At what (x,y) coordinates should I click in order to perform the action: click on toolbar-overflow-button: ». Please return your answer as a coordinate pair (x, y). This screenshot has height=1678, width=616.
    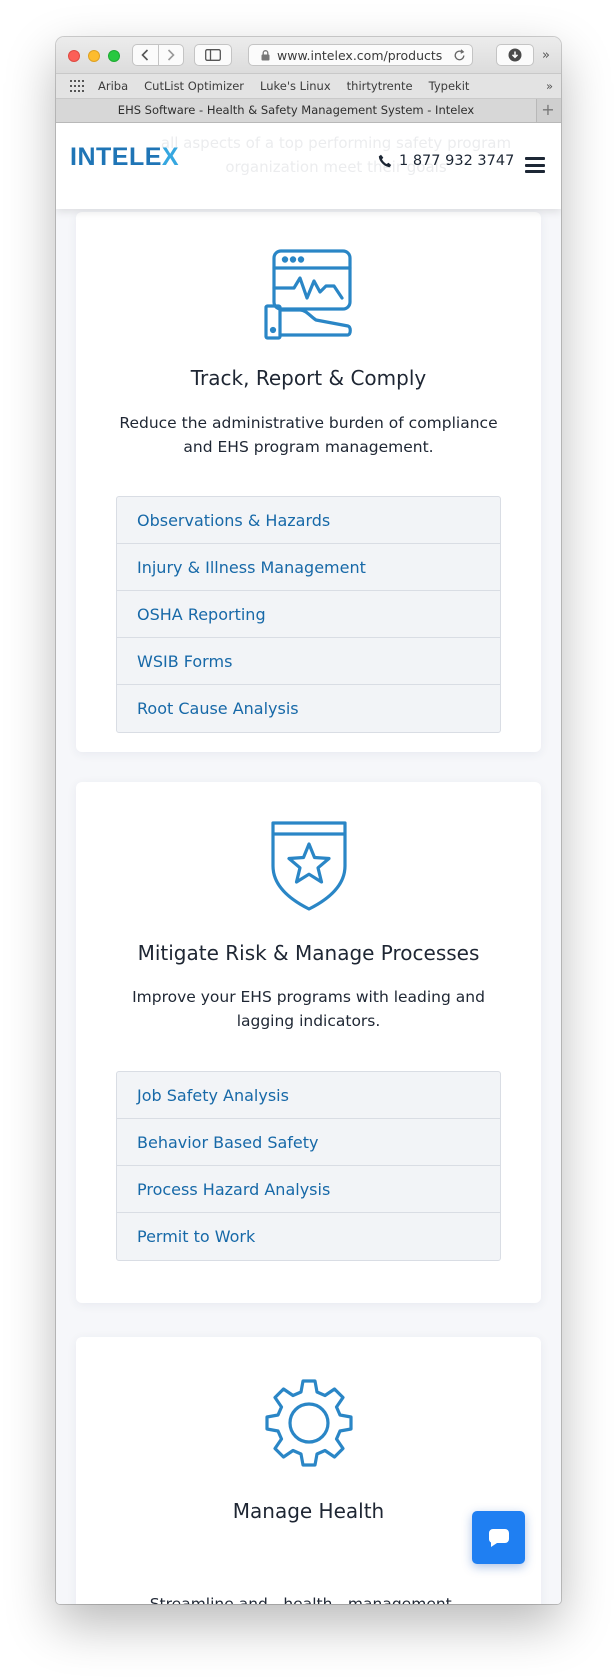
    Looking at the image, I should click on (546, 55).